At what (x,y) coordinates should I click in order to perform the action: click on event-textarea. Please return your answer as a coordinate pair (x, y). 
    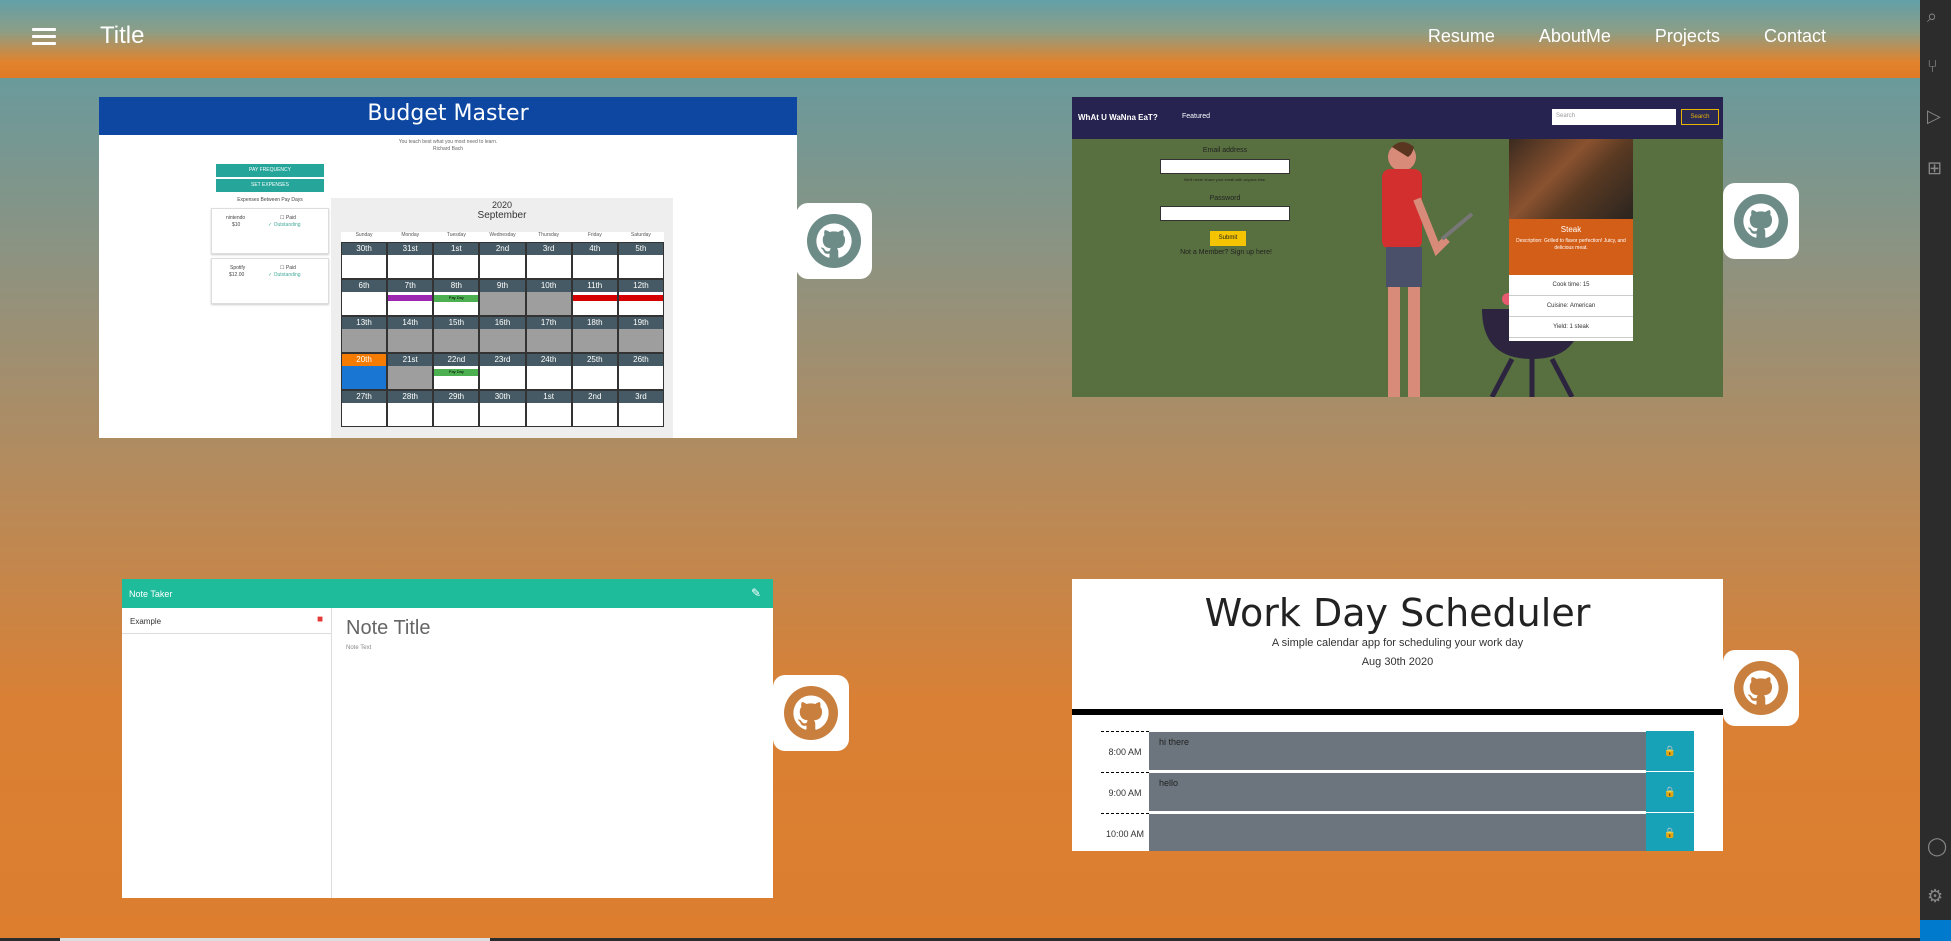
    Looking at the image, I should click on (1397, 832).